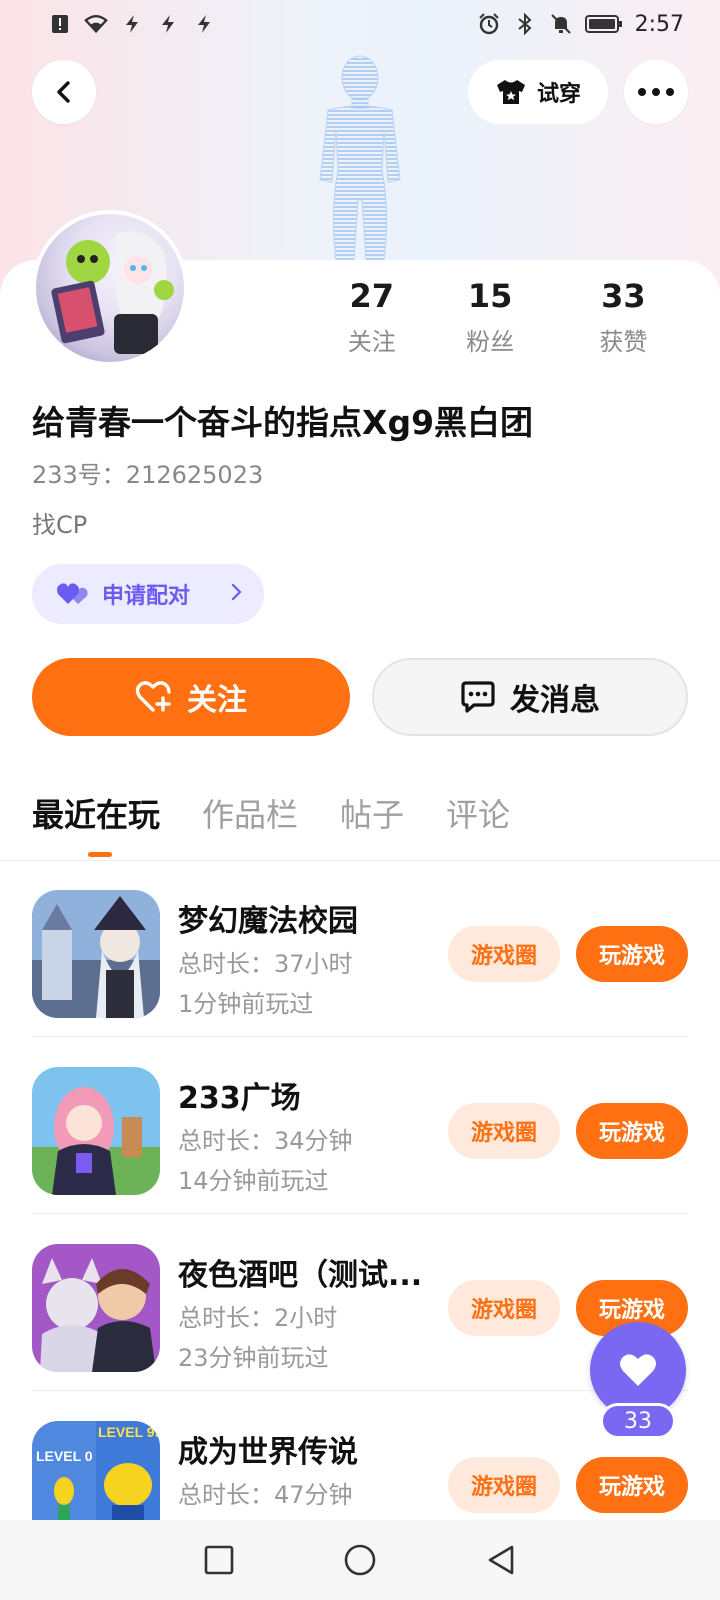  I want to click on tab-comments: 评论, so click(478, 813).